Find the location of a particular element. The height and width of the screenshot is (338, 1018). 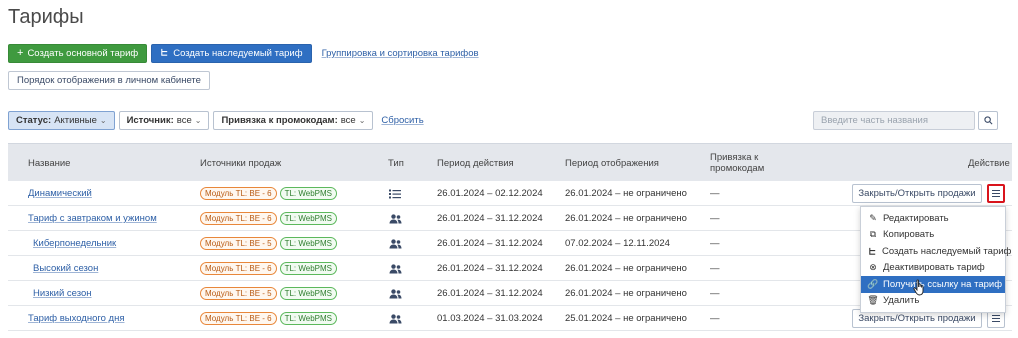

reset-filters-link: Сбросить is located at coordinates (402, 120).